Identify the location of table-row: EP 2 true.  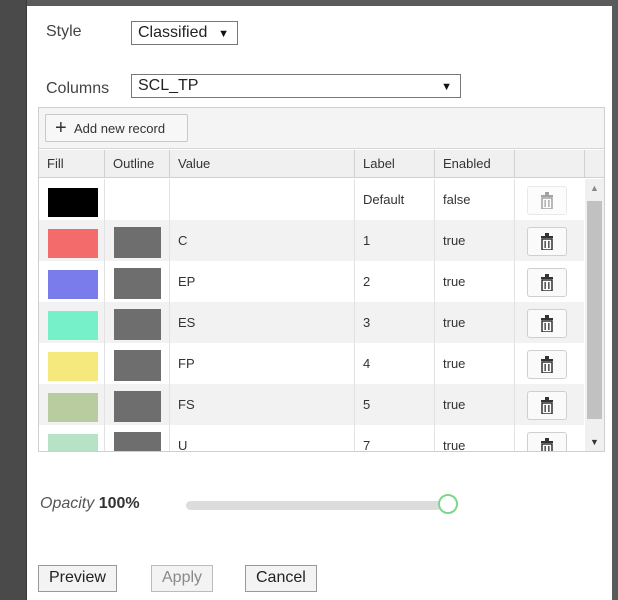
(311, 281).